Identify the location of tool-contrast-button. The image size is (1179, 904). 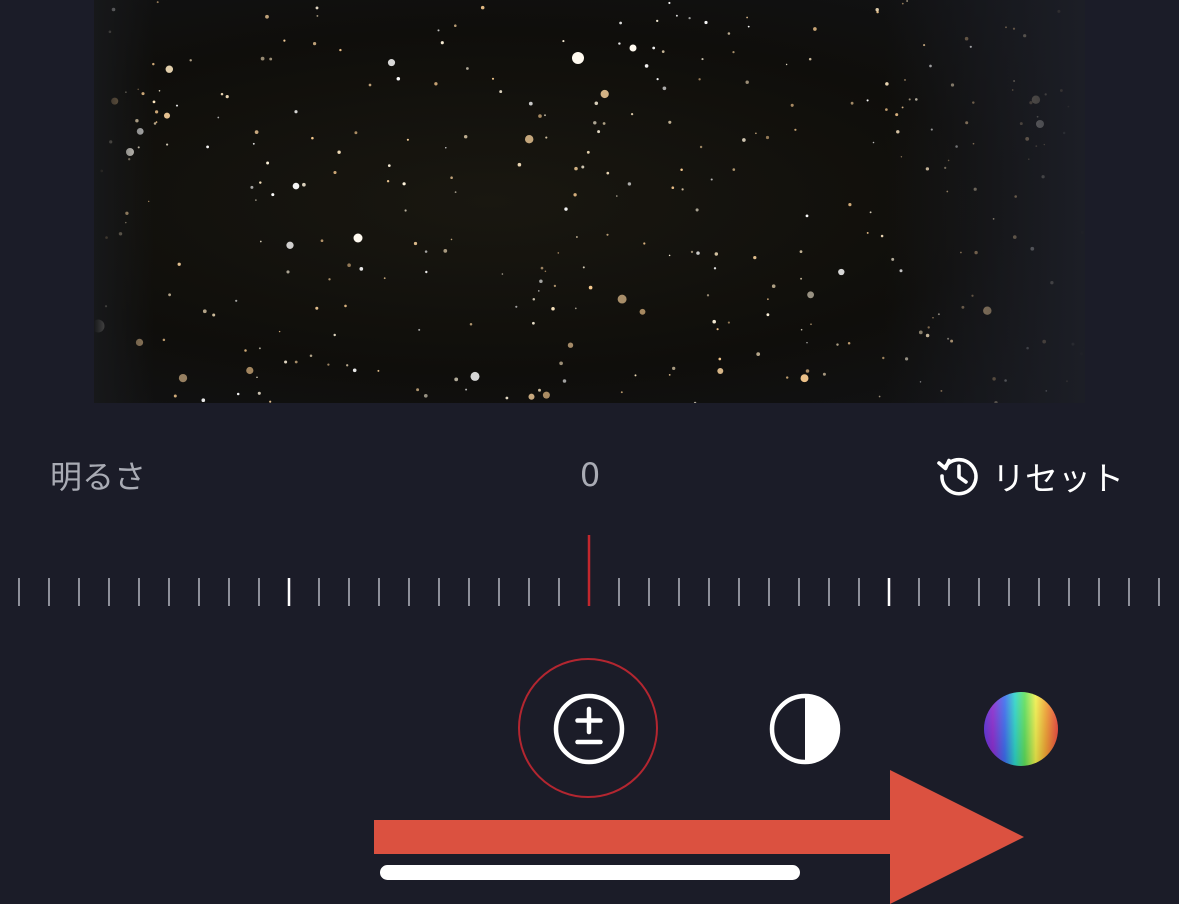
(805, 729).